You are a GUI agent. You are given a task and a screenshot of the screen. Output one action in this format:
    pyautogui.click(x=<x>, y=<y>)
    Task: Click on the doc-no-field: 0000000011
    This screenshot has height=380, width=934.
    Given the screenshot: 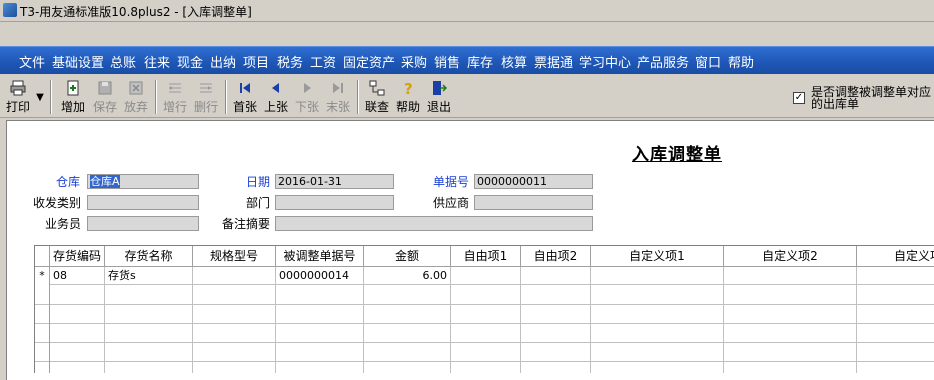 What is the action you would take?
    pyautogui.click(x=533, y=181)
    